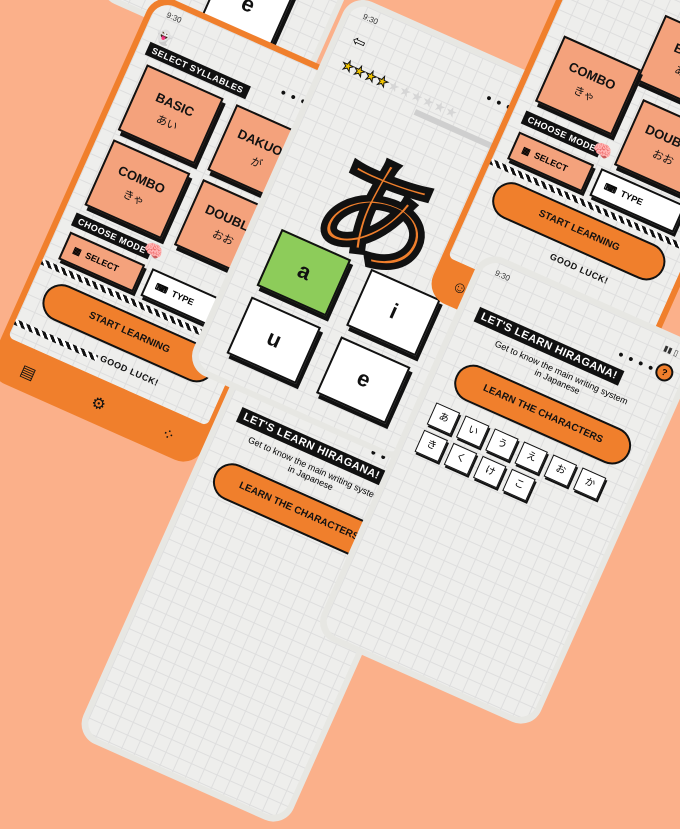 Image resolution: width=680 pixels, height=829 pixels. What do you see at coordinates (489, 472) in the screenshot?
I see `char-key: け` at bounding box center [489, 472].